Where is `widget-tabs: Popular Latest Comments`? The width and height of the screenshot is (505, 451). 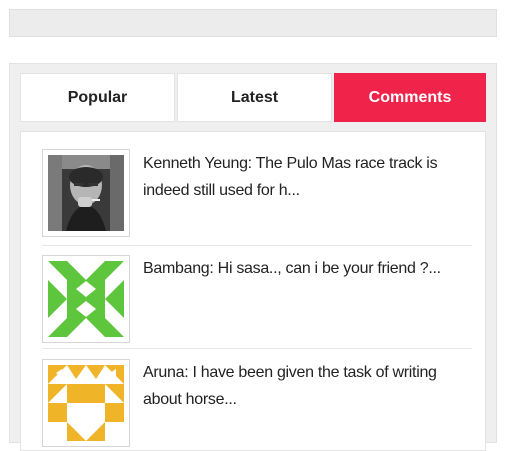 widget-tabs: Popular Latest Comments is located at coordinates (253, 97).